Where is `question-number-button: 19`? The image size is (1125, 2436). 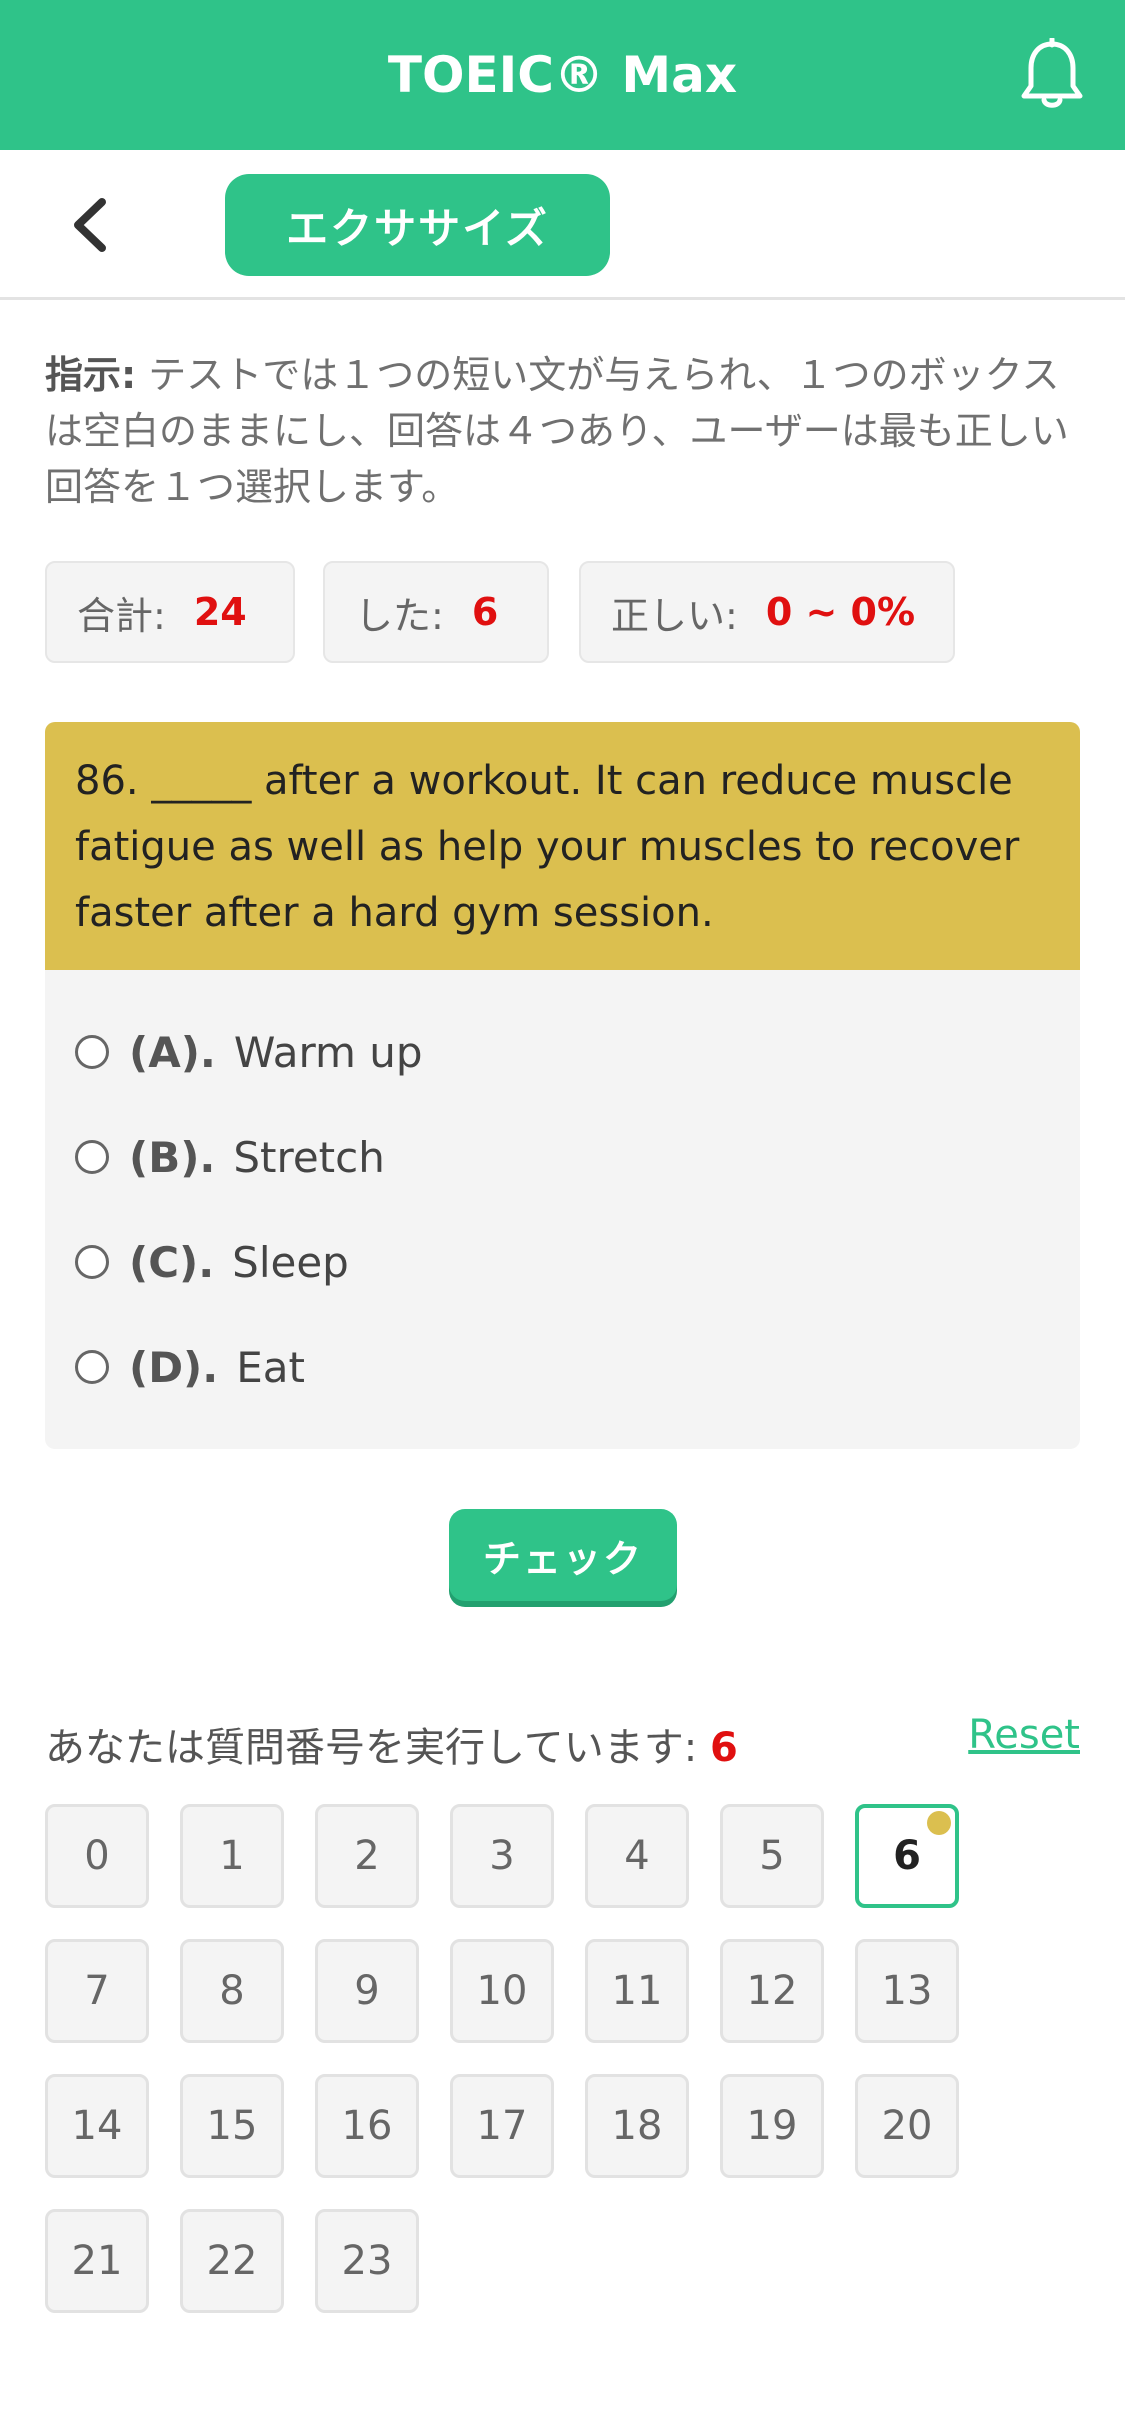 question-number-button: 19 is located at coordinates (772, 2126).